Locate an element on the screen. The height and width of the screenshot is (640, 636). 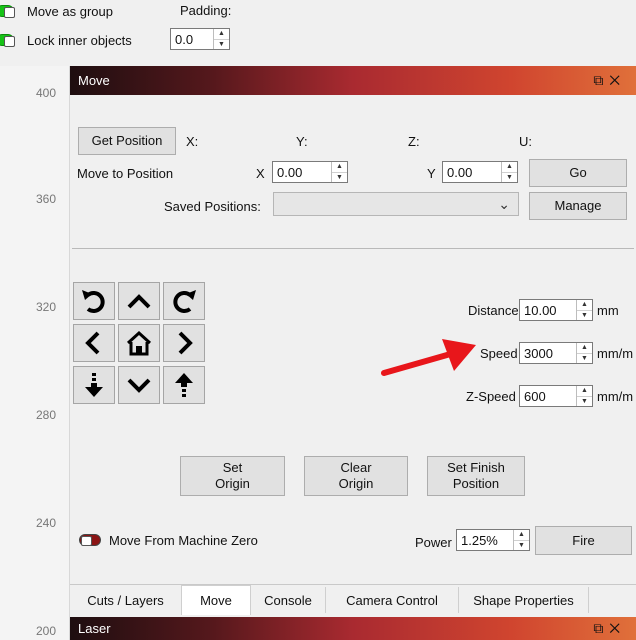
go-button: Go is located at coordinates (578, 173).